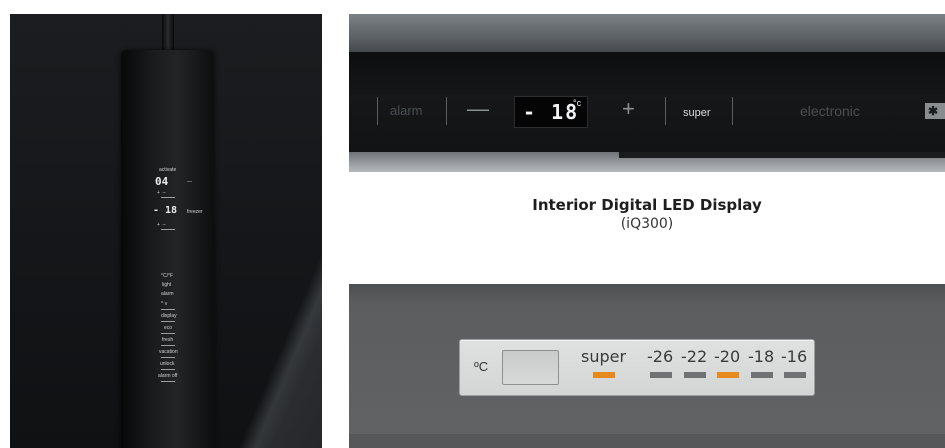 The height and width of the screenshot is (448, 945). I want to click on unit-label: ºC, so click(481, 366).